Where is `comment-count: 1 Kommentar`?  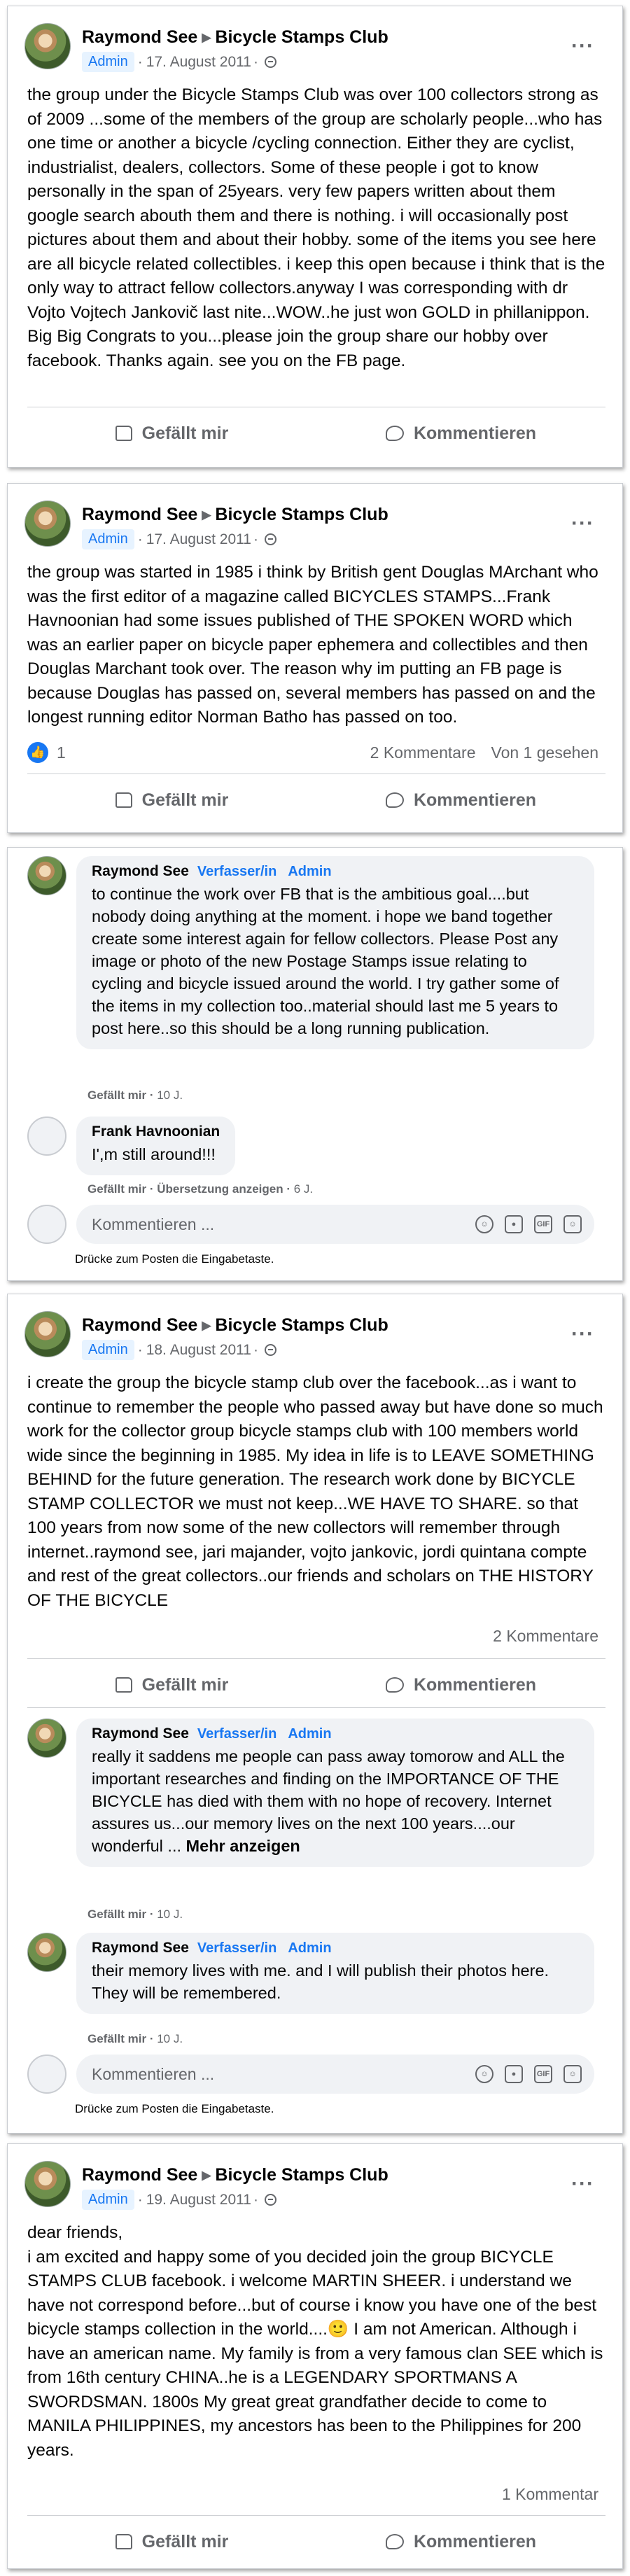
comment-count: 1 Kommentar is located at coordinates (550, 2494).